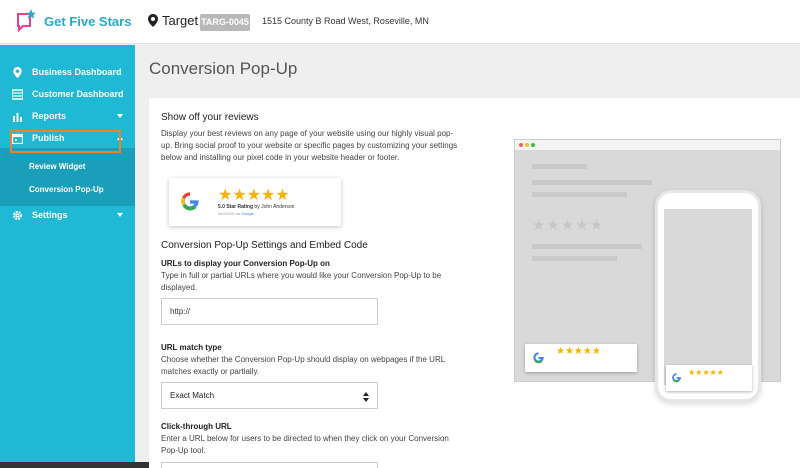 This screenshot has width=800, height=468. What do you see at coordinates (647, 145) in the screenshot?
I see `browser-bar` at bounding box center [647, 145].